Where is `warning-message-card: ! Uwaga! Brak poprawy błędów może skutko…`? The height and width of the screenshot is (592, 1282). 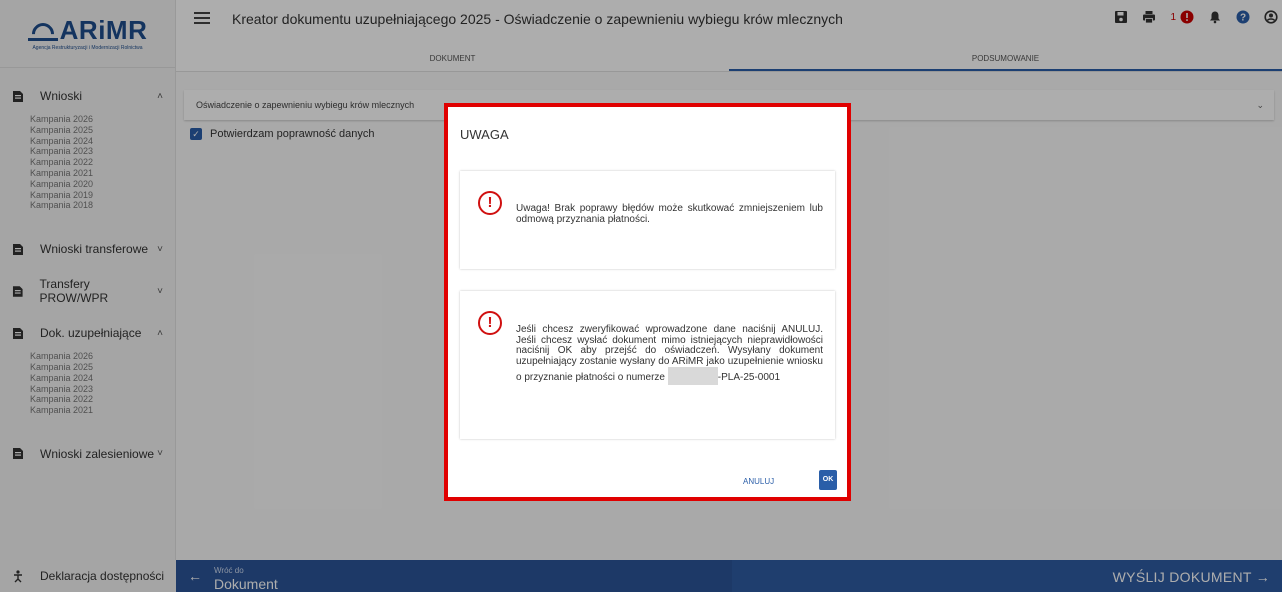
warning-message-card: ! Uwaga! Brak poprawy błędów może skutko… is located at coordinates (647, 220).